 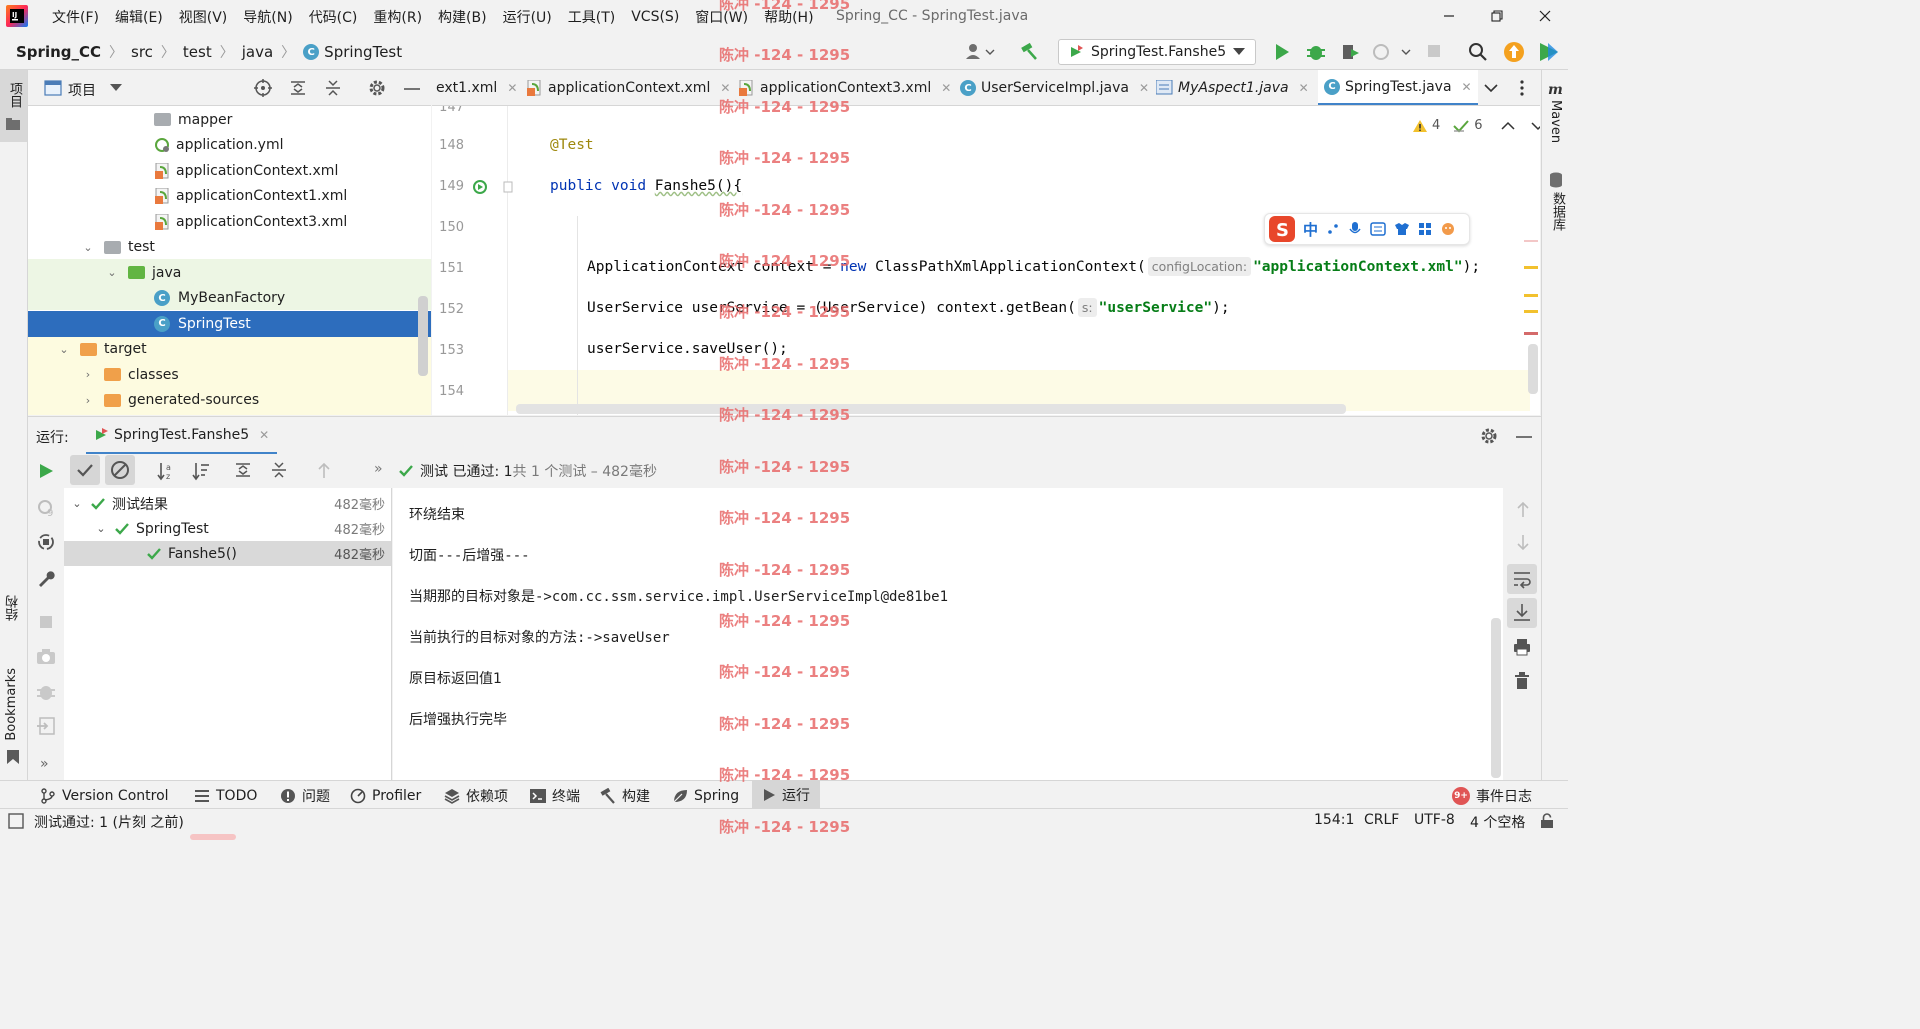 What do you see at coordinates (1496, 698) in the screenshot?
I see `console-scrollbar` at bounding box center [1496, 698].